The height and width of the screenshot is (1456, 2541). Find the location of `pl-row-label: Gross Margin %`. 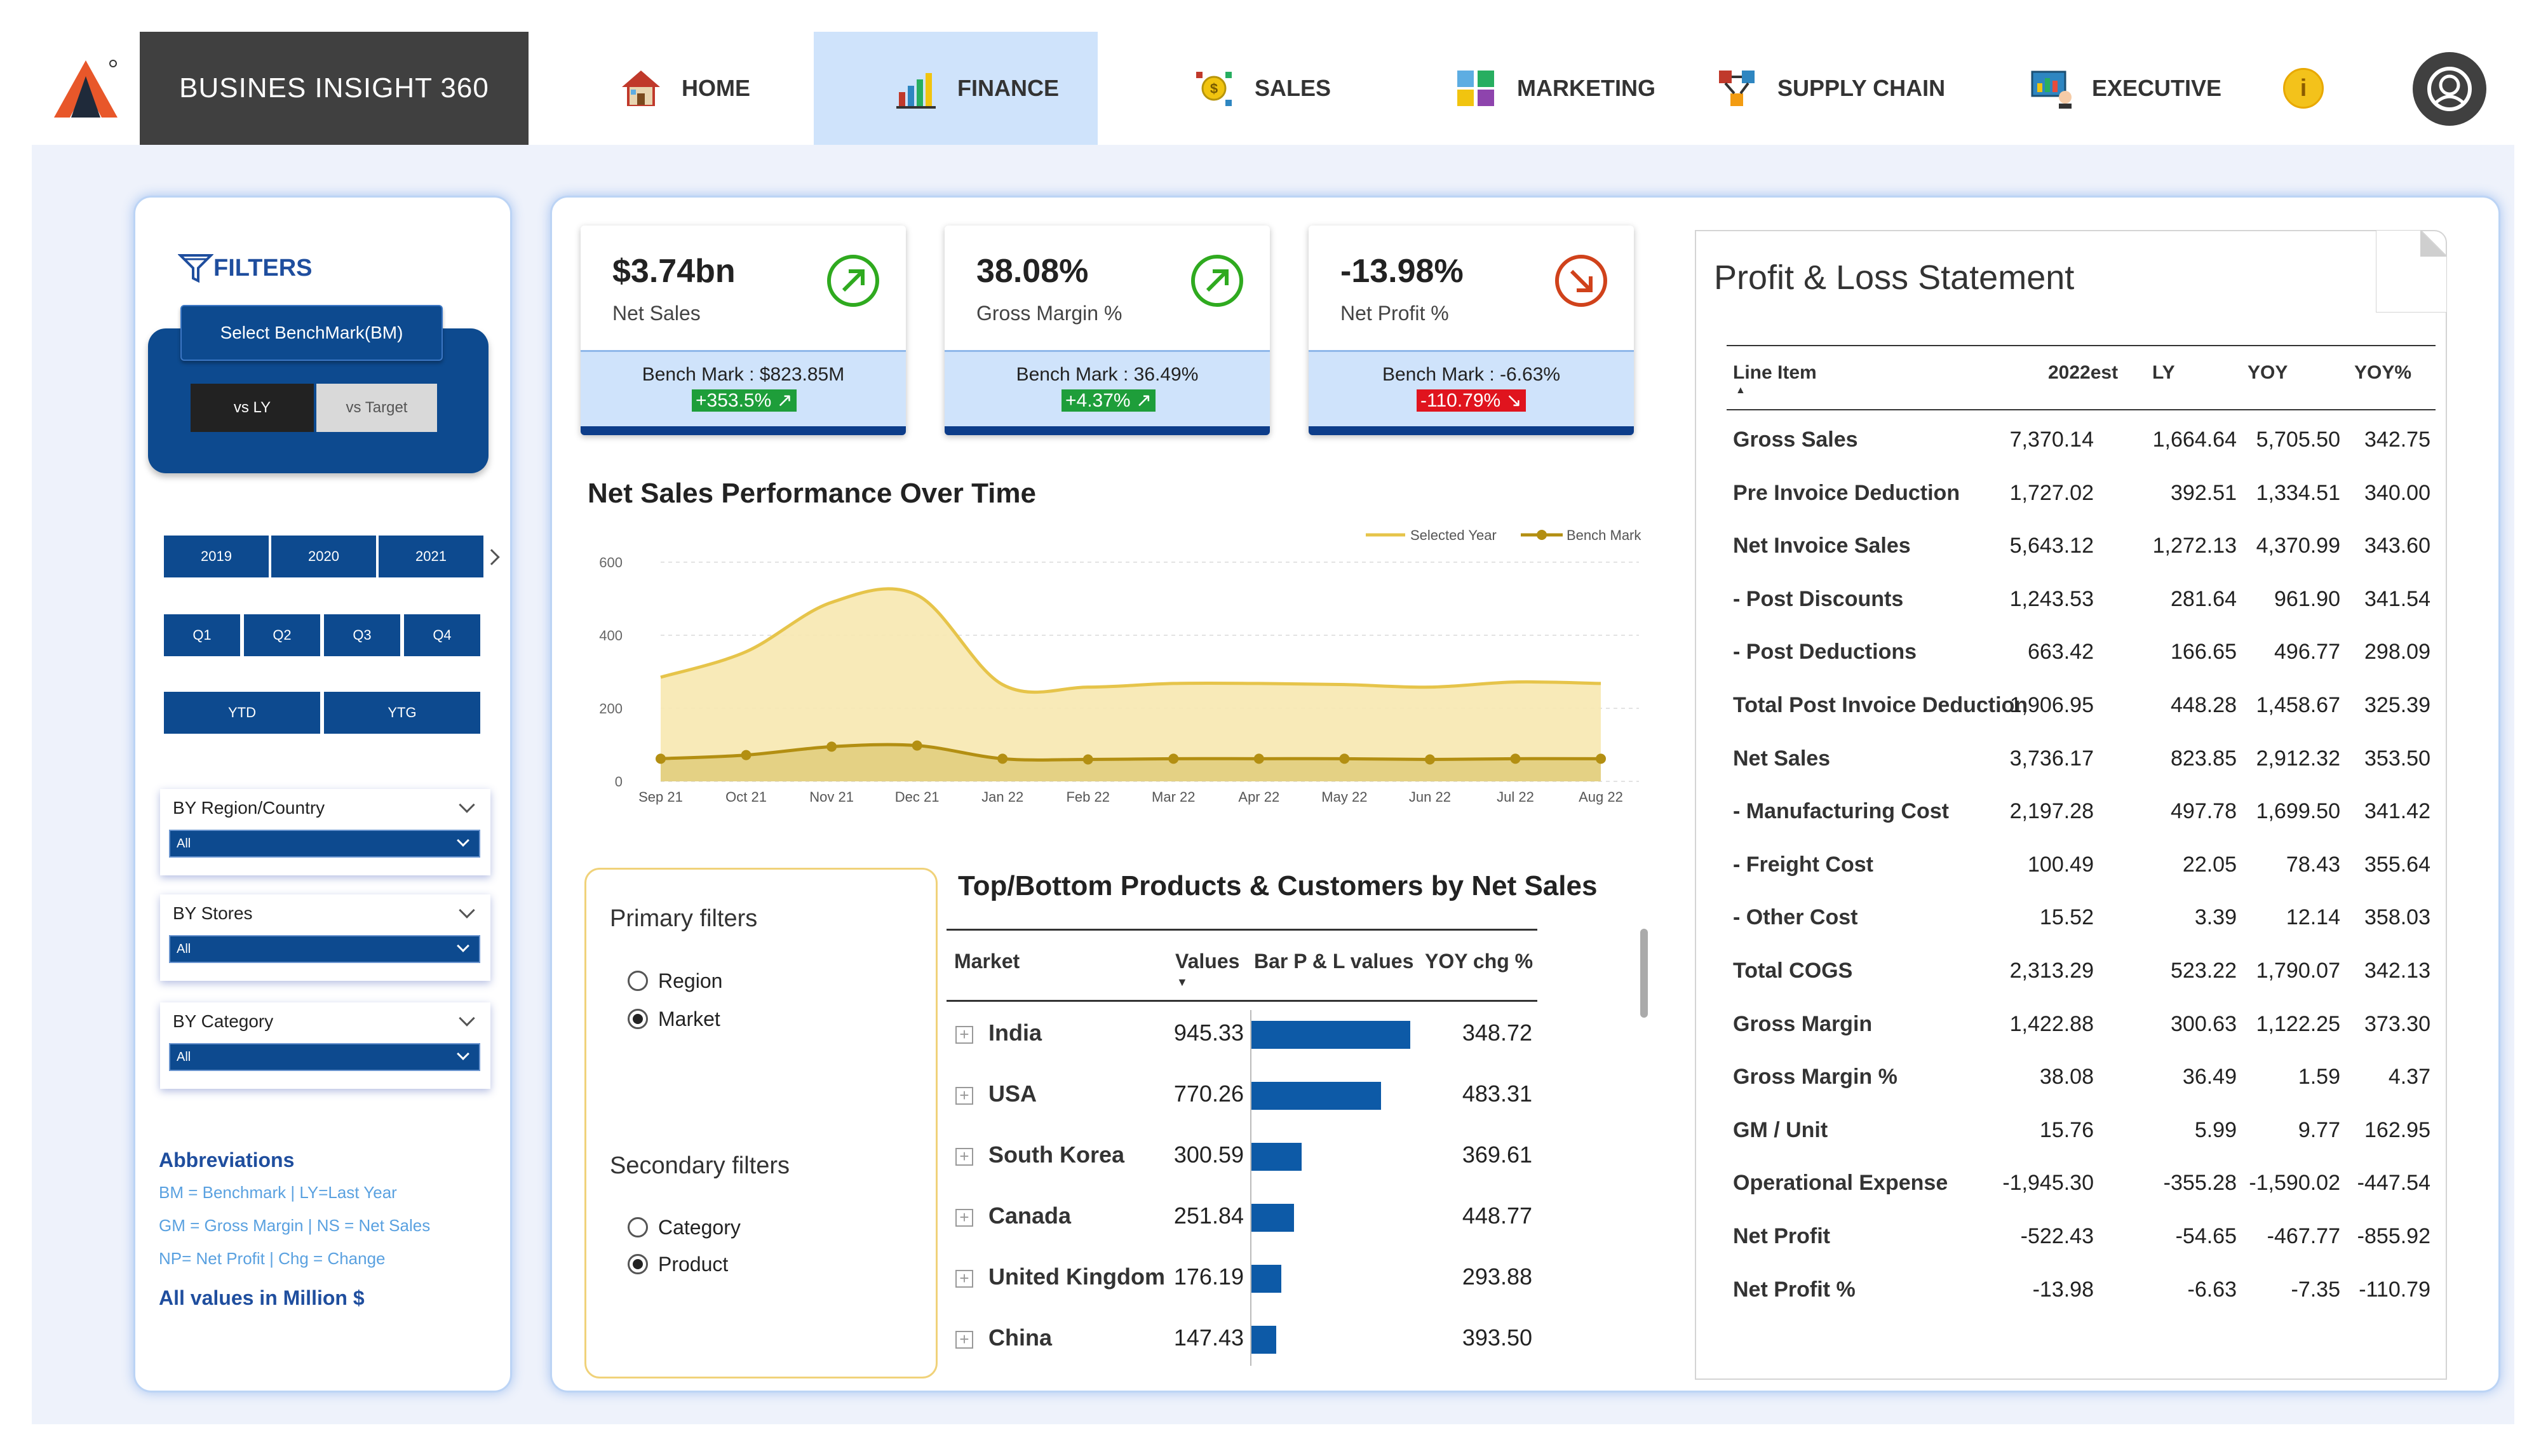

pl-row-label: Gross Margin % is located at coordinates (1815, 1077).